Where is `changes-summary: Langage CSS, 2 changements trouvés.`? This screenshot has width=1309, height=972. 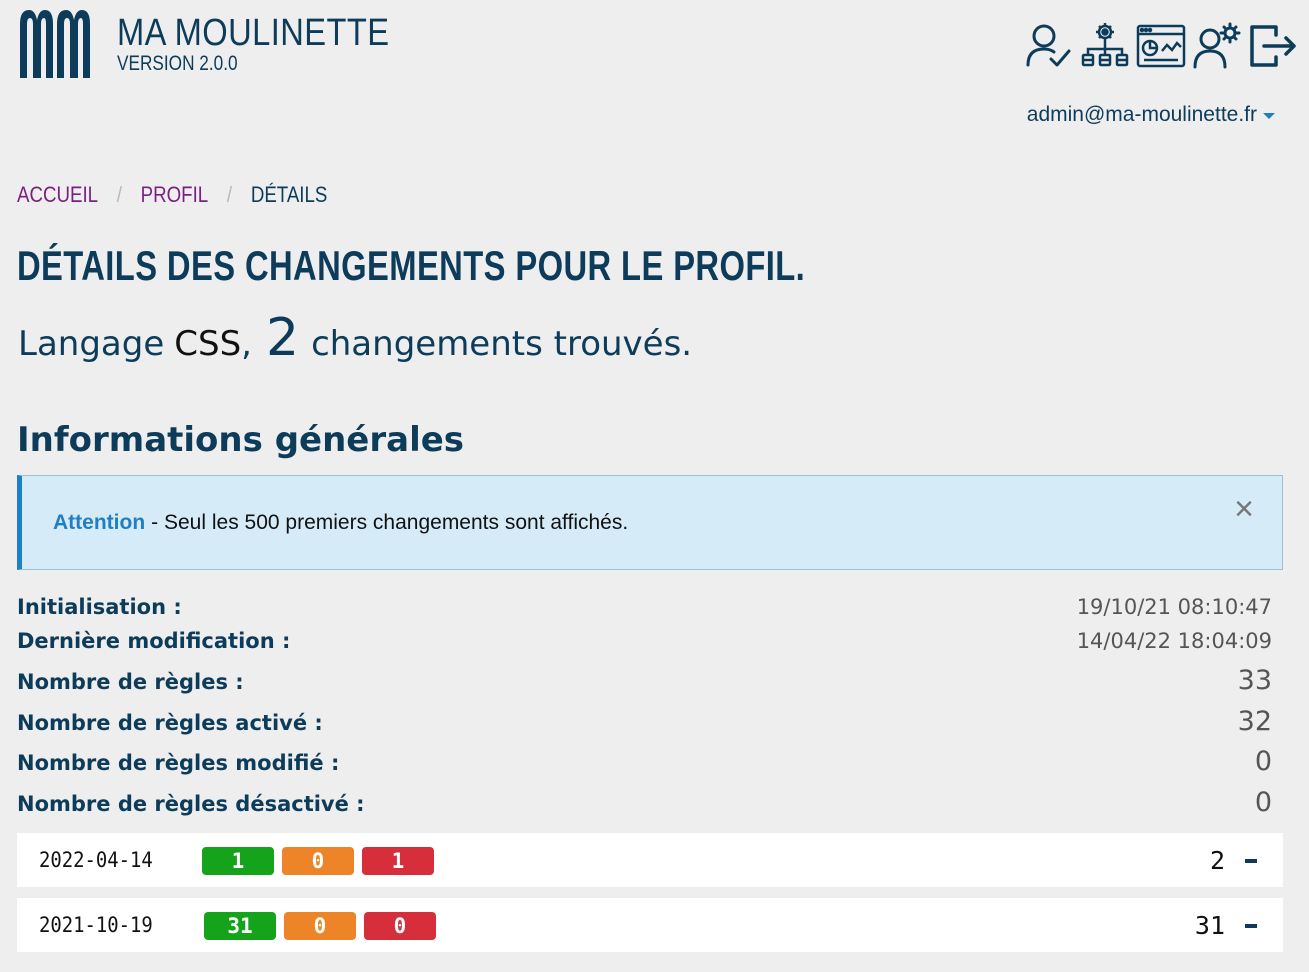 changes-summary: Langage CSS, 2 changements trouvés. is located at coordinates (355, 338).